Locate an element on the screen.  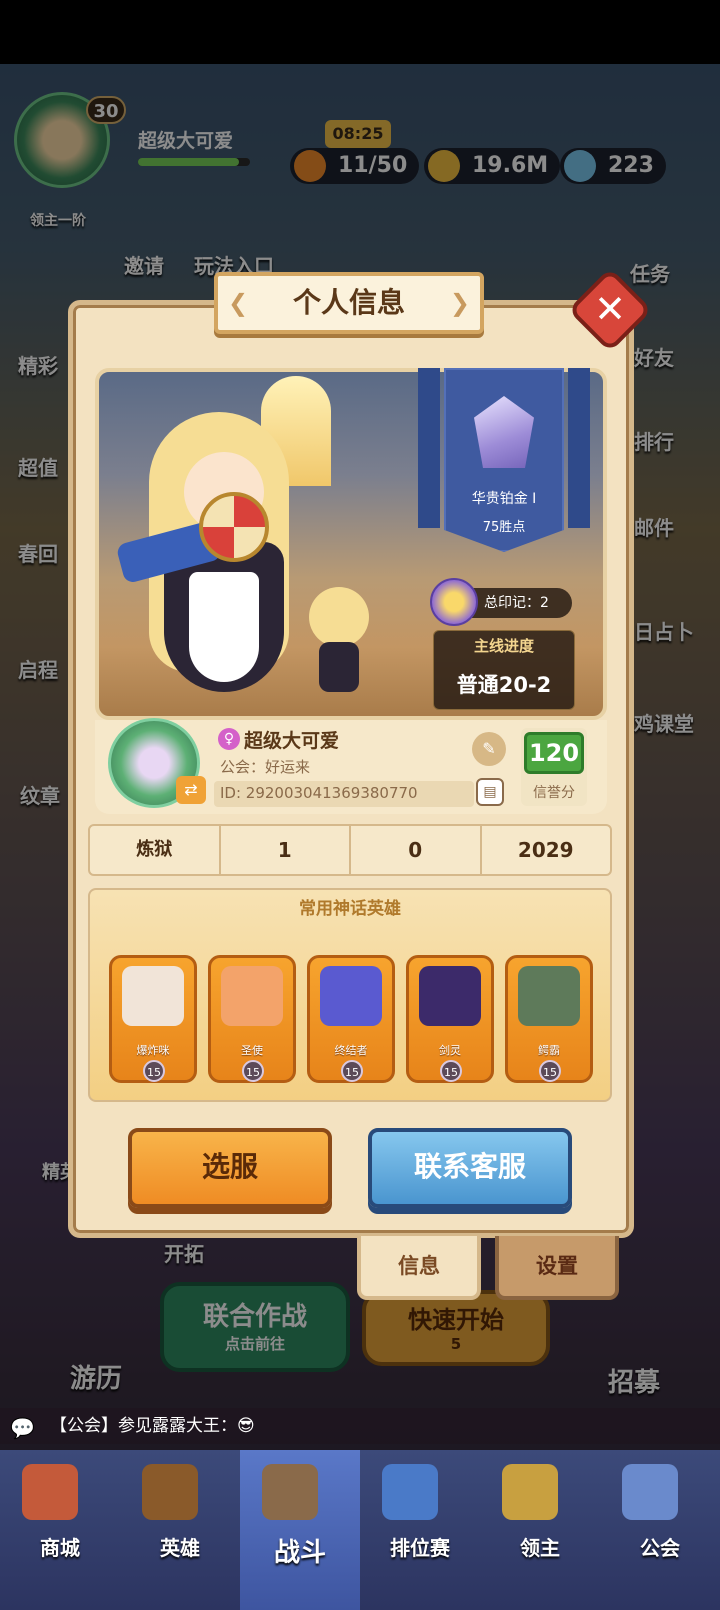
hero-card: 爆炸咪 15 is located at coordinates (153, 1019).